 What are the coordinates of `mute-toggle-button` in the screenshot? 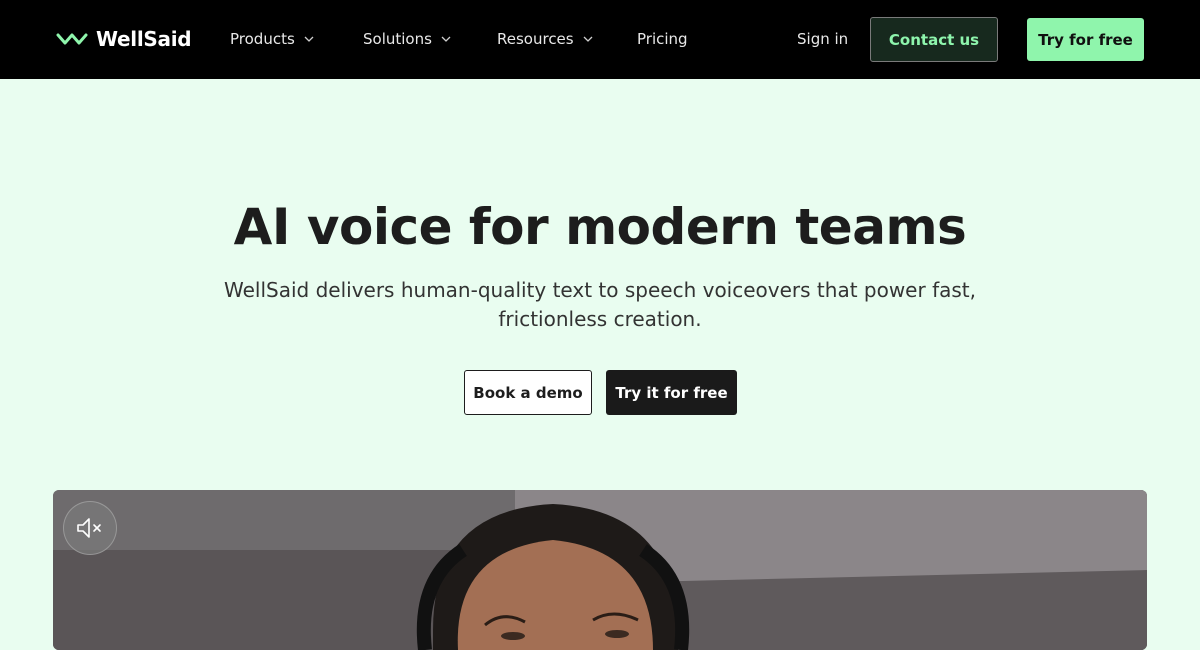 It's located at (90, 528).